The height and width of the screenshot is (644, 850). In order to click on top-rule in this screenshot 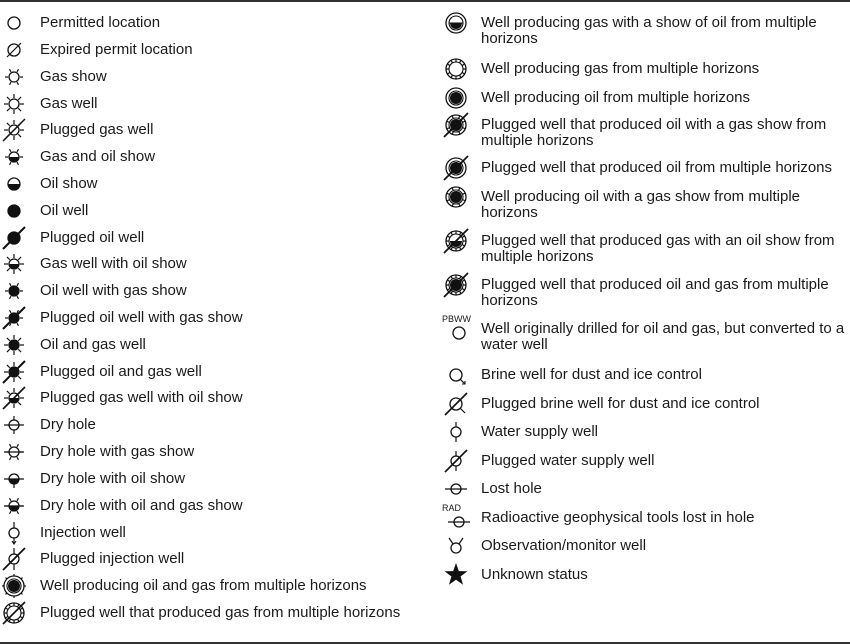, I will do `click(425, 1)`.